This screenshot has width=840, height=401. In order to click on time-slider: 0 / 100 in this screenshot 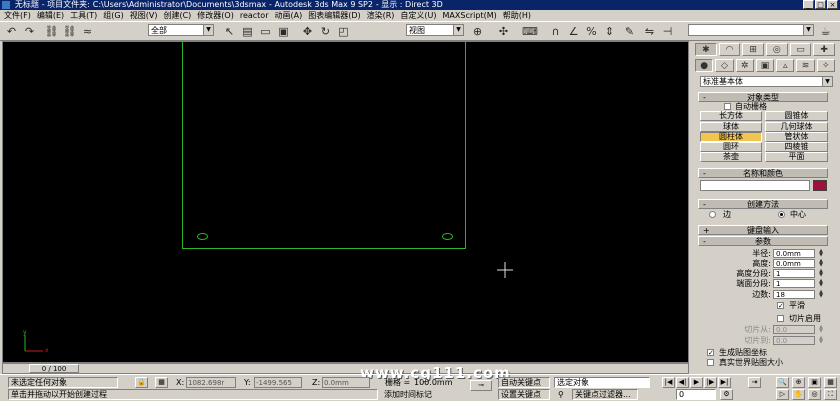, I will do `click(54, 368)`.